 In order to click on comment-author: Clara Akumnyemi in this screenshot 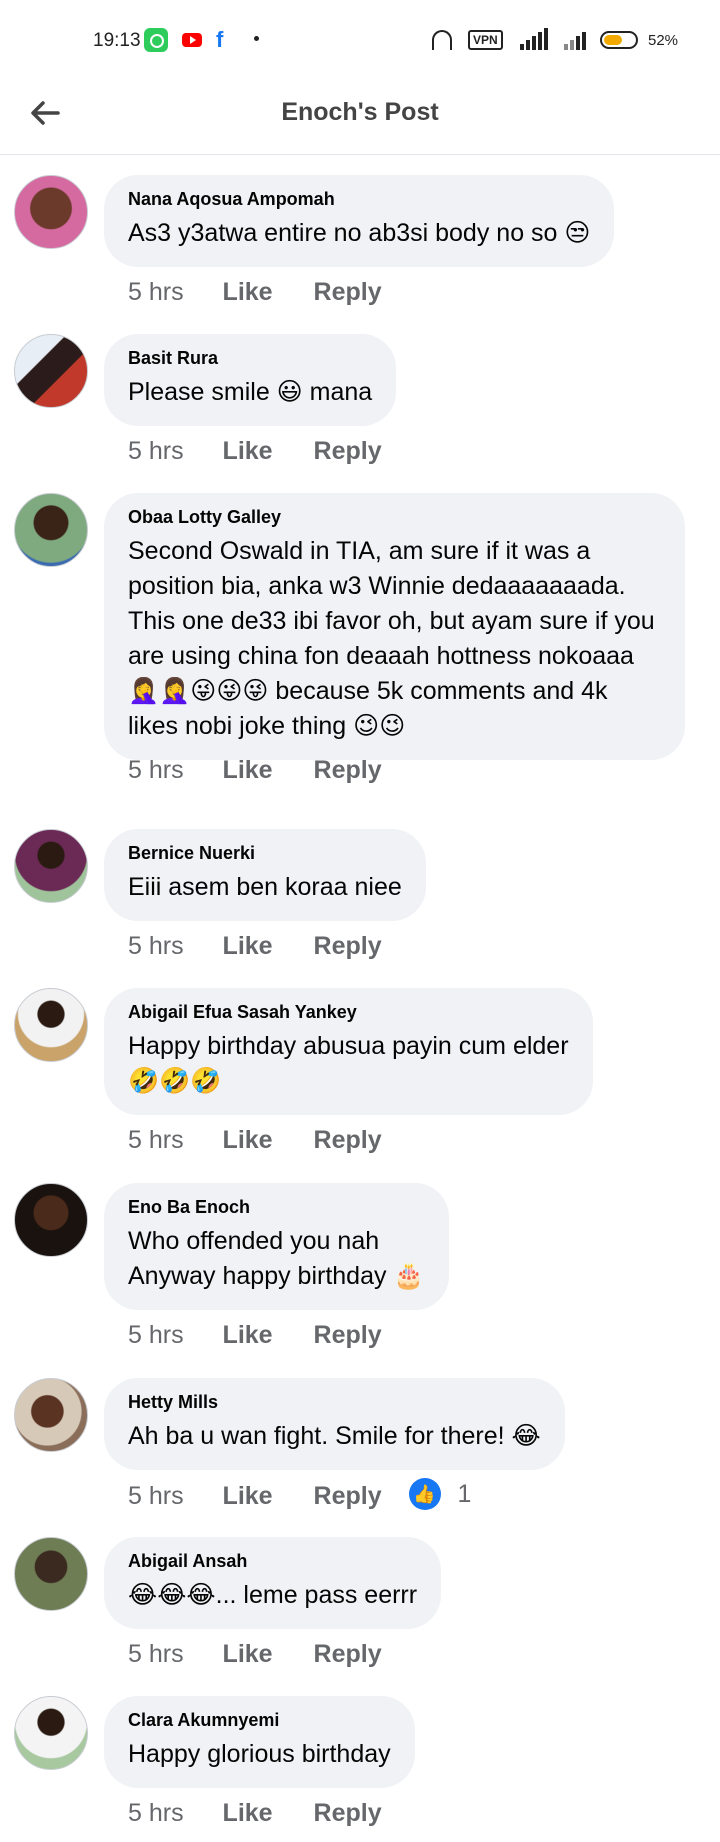, I will do `click(259, 1720)`.